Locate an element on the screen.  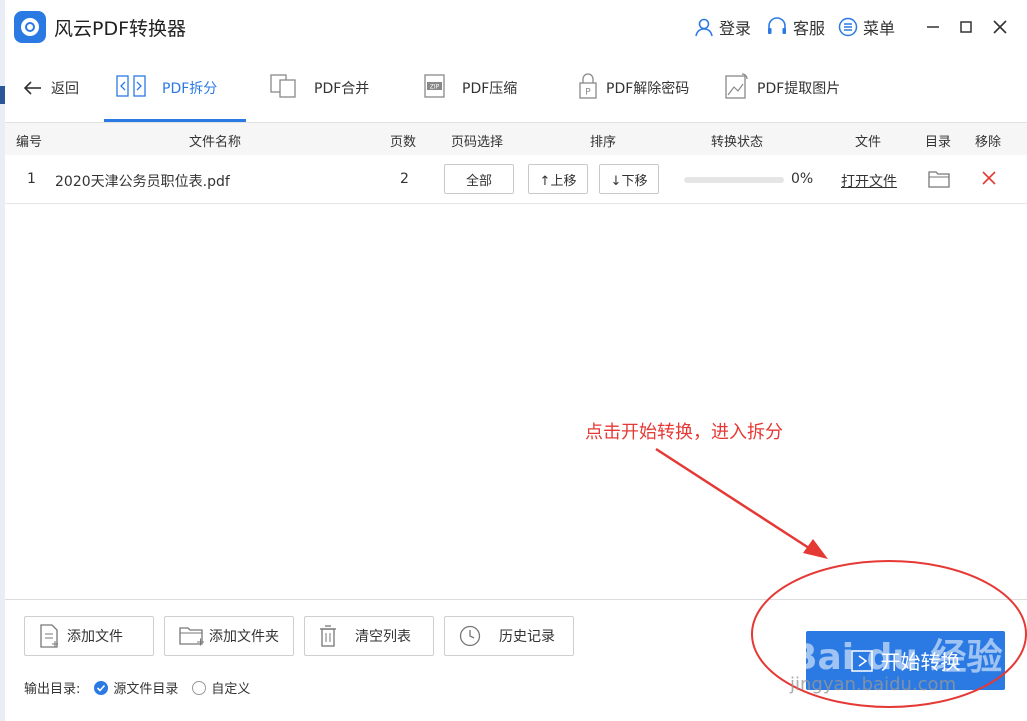
move-up-button: ↑上移 is located at coordinates (558, 179).